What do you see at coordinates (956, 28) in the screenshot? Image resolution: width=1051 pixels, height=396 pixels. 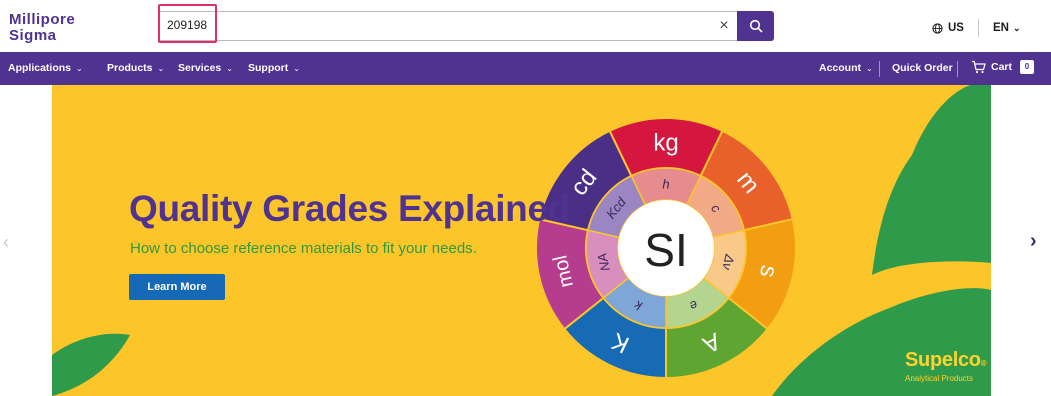 I see `country-label: US` at bounding box center [956, 28].